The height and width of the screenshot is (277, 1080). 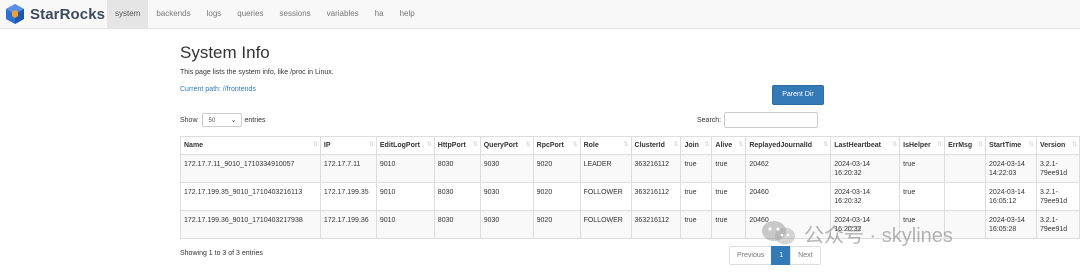 What do you see at coordinates (788, 196) in the screenshot?
I see `table-cell: 20460` at bounding box center [788, 196].